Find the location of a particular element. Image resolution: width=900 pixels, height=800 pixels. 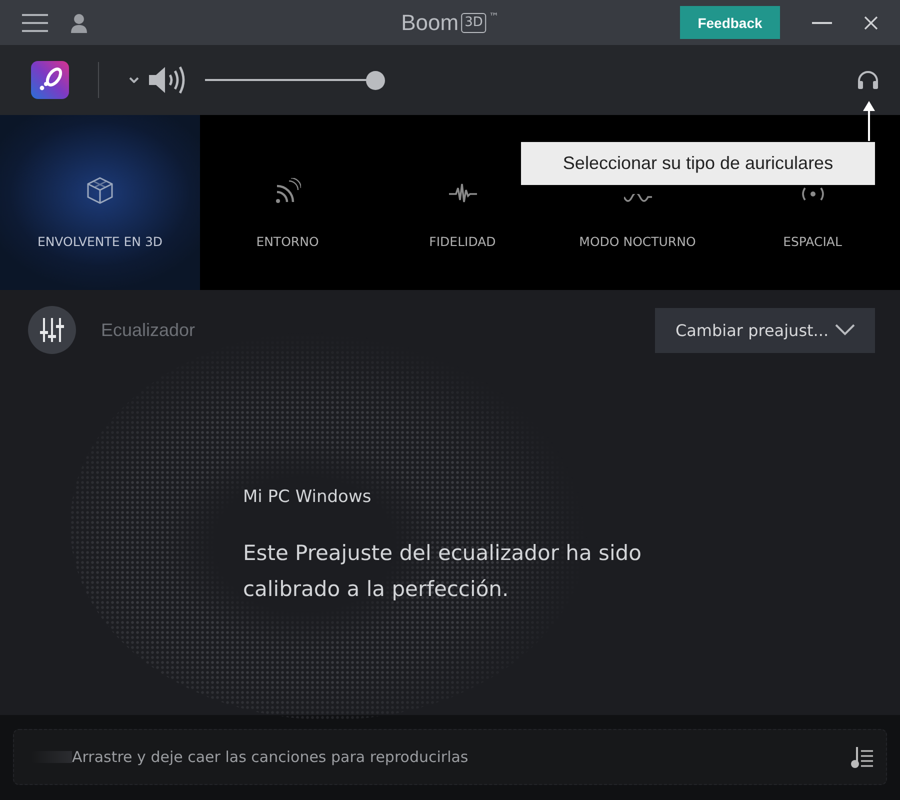

app-logo-icon is located at coordinates (50, 80).